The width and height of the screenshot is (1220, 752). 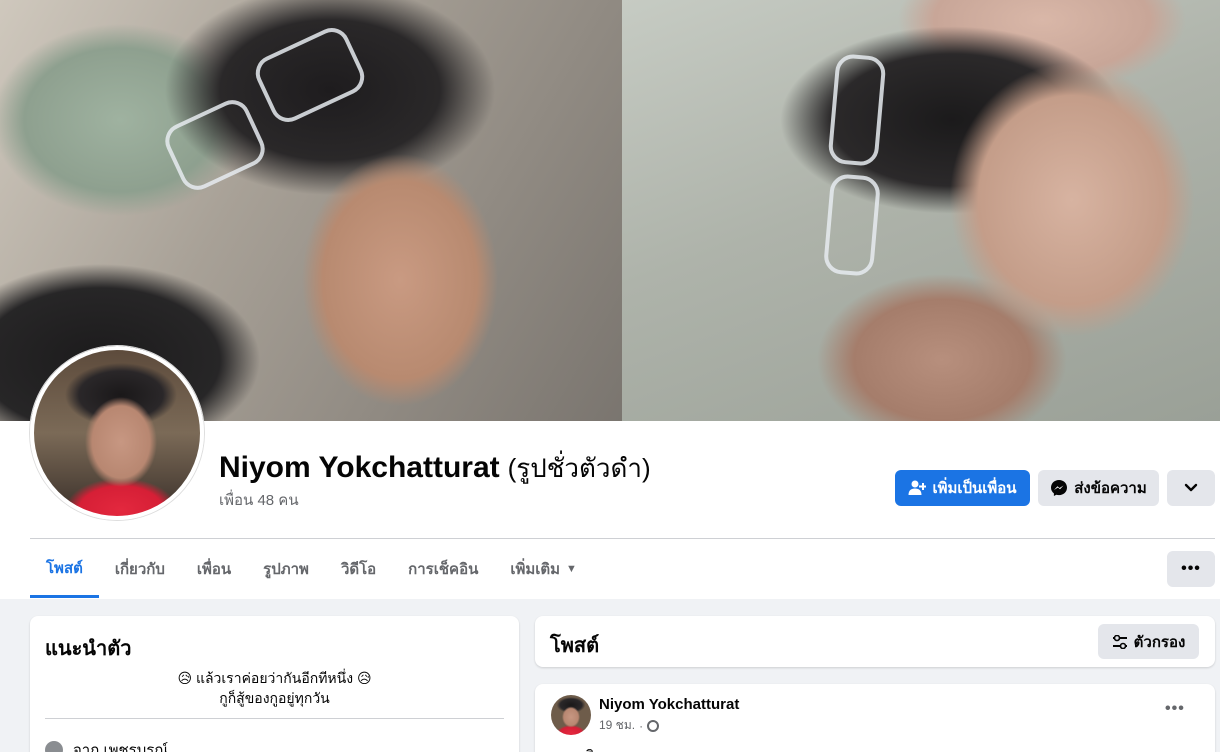 What do you see at coordinates (359, 467) in the screenshot?
I see `profile-name: Niyom Yokchatturat` at bounding box center [359, 467].